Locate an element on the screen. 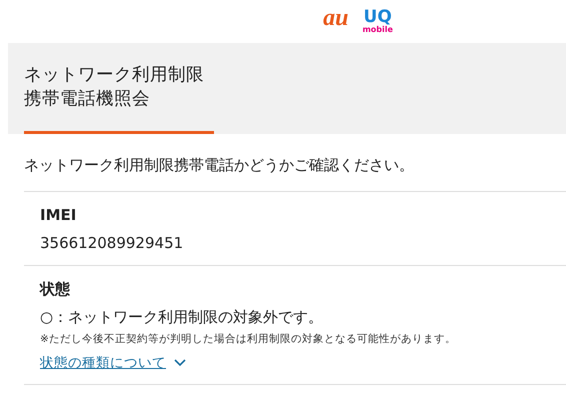 The height and width of the screenshot is (400, 566). status-value: ○：ネットワーク利用制限の対象外です。 is located at coordinates (182, 317).